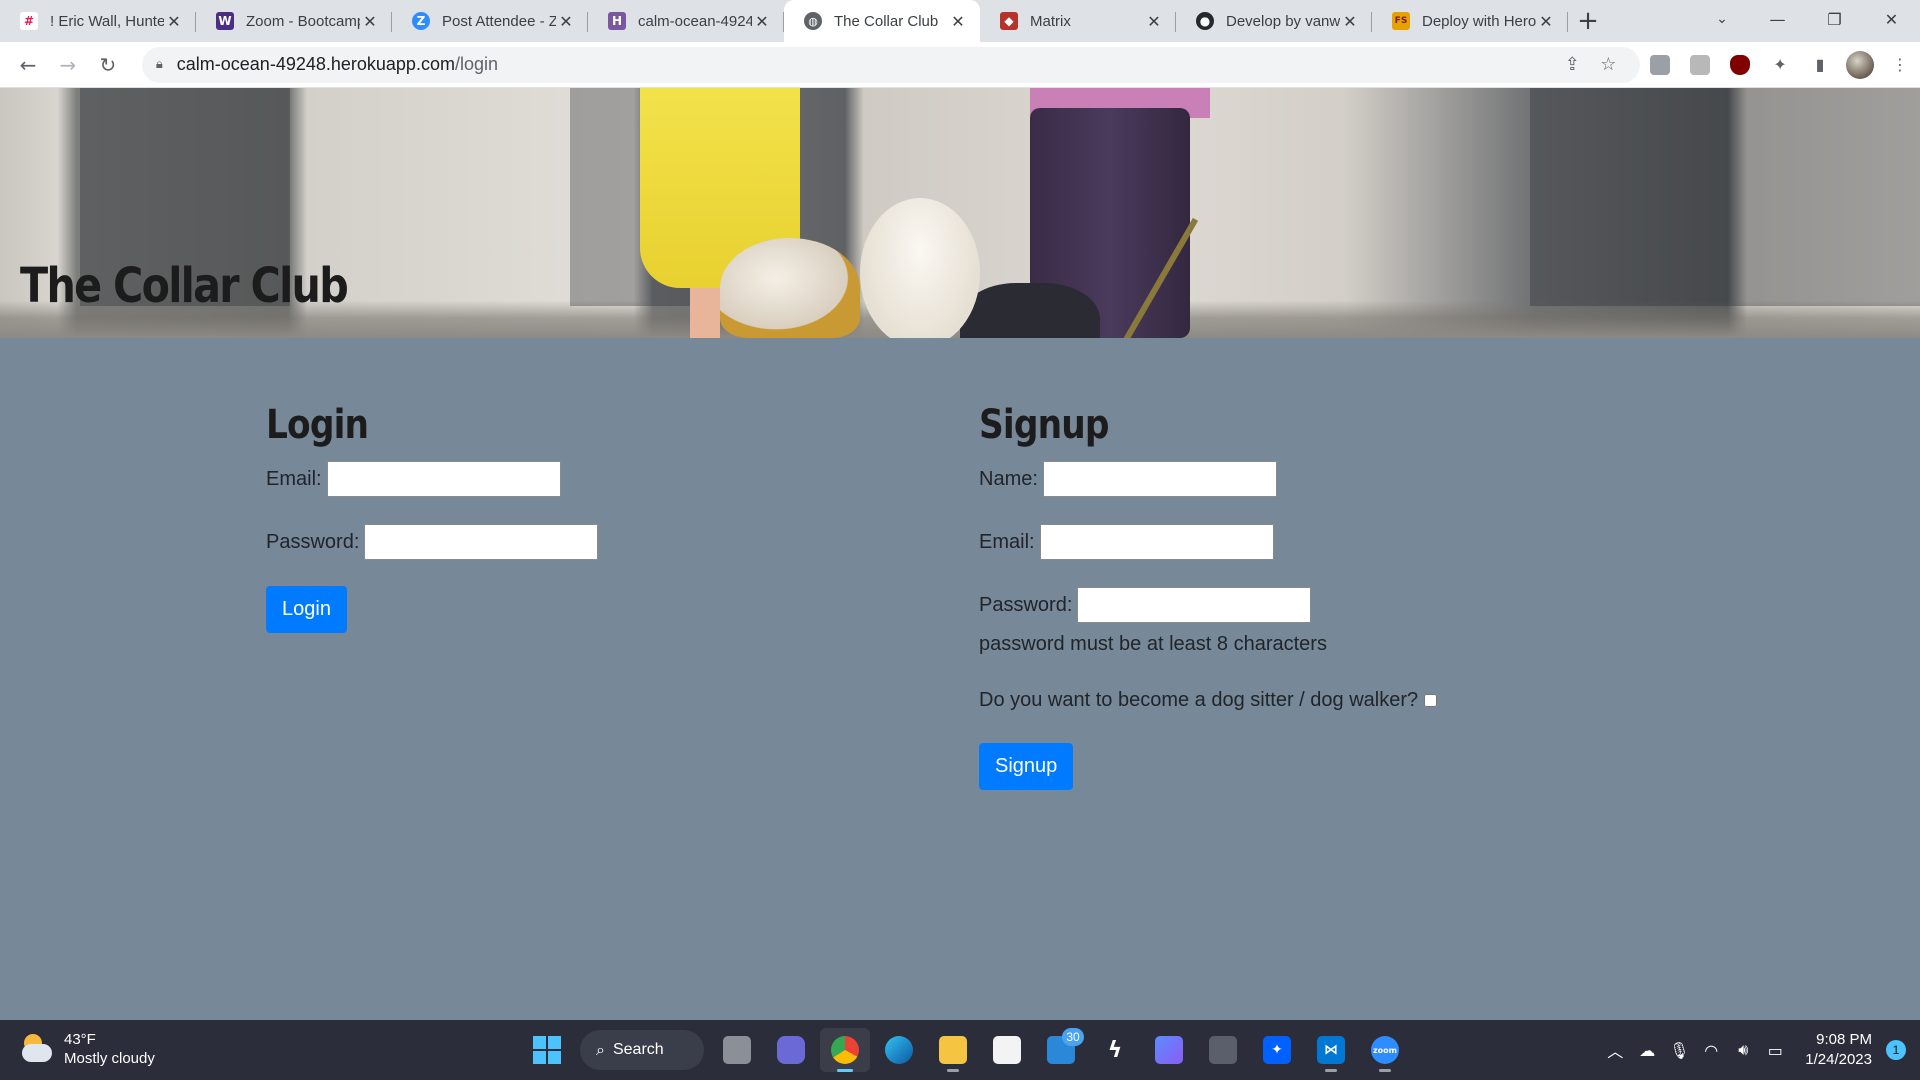 This screenshot has width=1920, height=1080. Describe the element at coordinates (108, 65) in the screenshot. I see `reload-icon: ↻` at that location.